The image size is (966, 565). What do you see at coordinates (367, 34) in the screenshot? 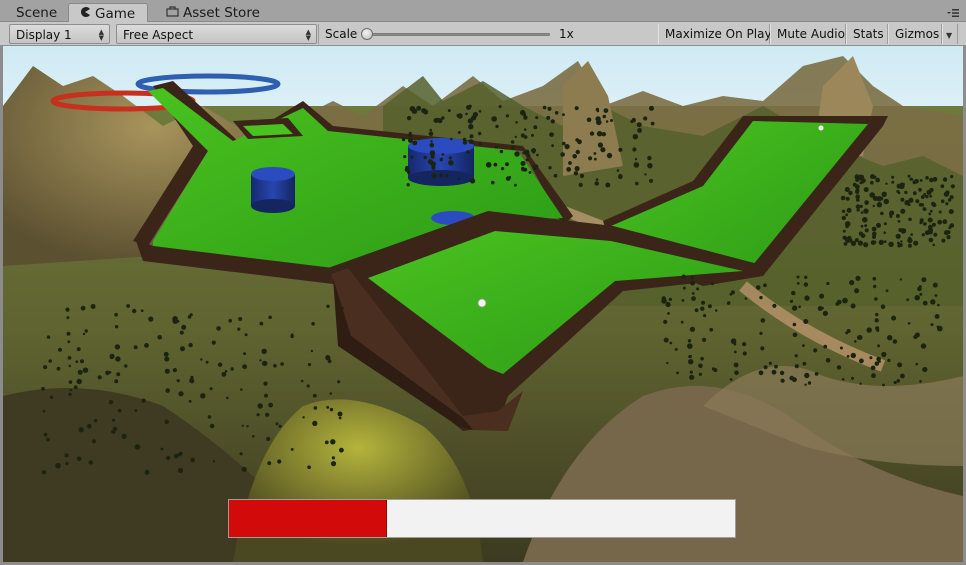
I see `scale-slider-knob` at bounding box center [367, 34].